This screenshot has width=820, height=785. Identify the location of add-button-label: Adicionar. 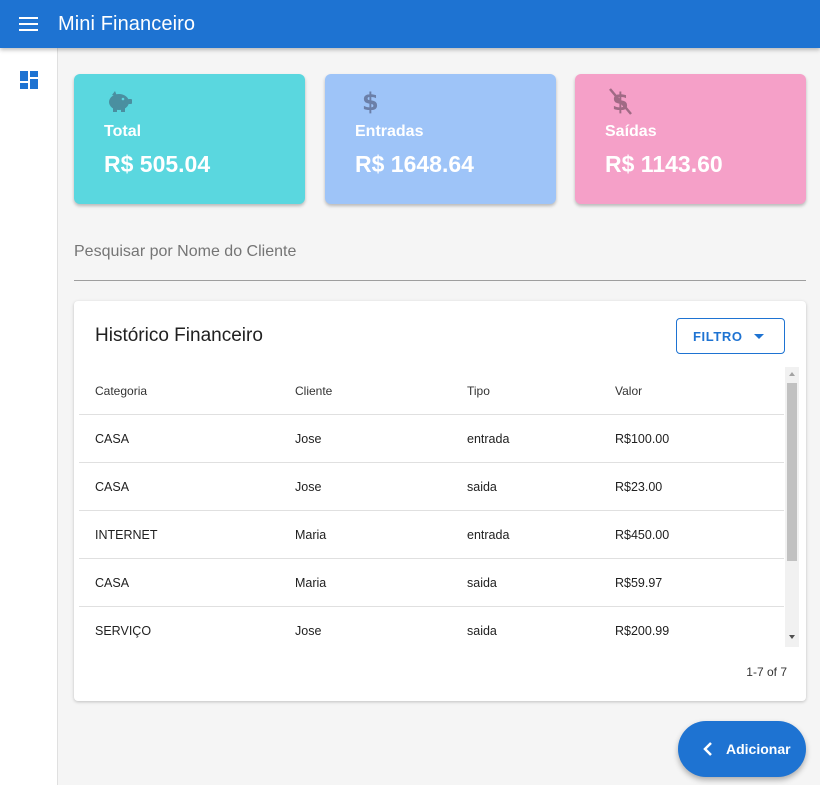
(758, 749).